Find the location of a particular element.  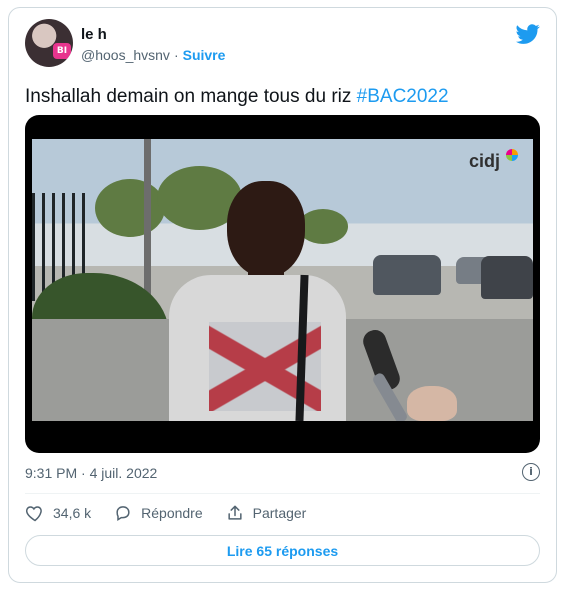

share-button: Partager is located at coordinates (266, 513).